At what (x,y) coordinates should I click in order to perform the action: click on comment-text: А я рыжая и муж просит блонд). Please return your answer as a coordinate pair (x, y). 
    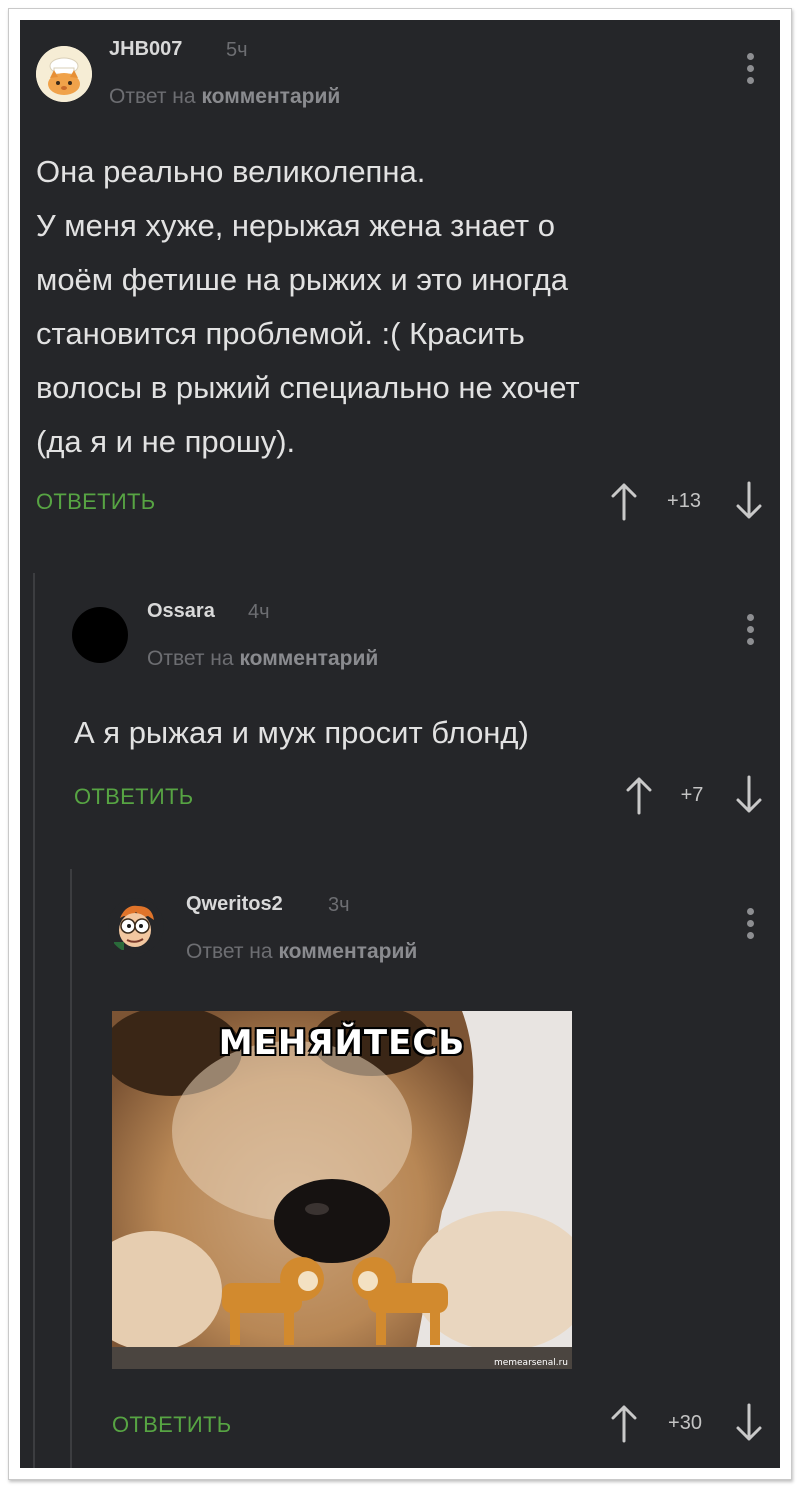
    Looking at the image, I should click on (301, 733).